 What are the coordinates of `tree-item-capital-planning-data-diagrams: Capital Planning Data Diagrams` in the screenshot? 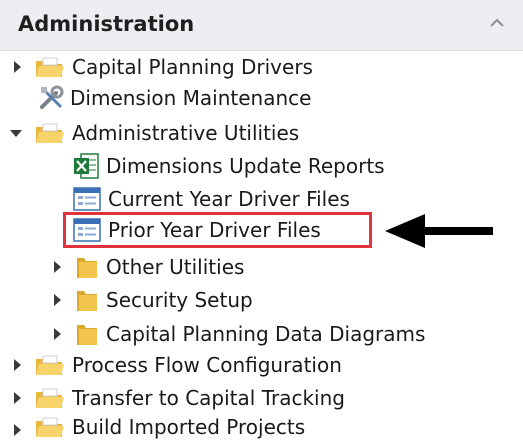 It's located at (249, 334).